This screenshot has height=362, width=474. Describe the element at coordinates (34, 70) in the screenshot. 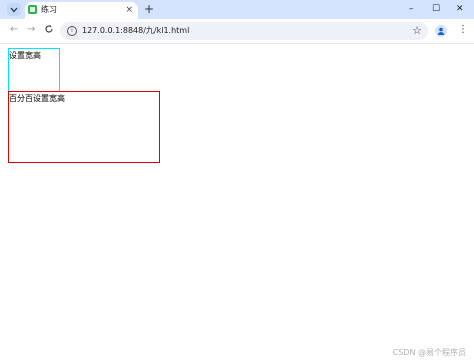

I see `fixed-size-box: 设置宽高` at that location.